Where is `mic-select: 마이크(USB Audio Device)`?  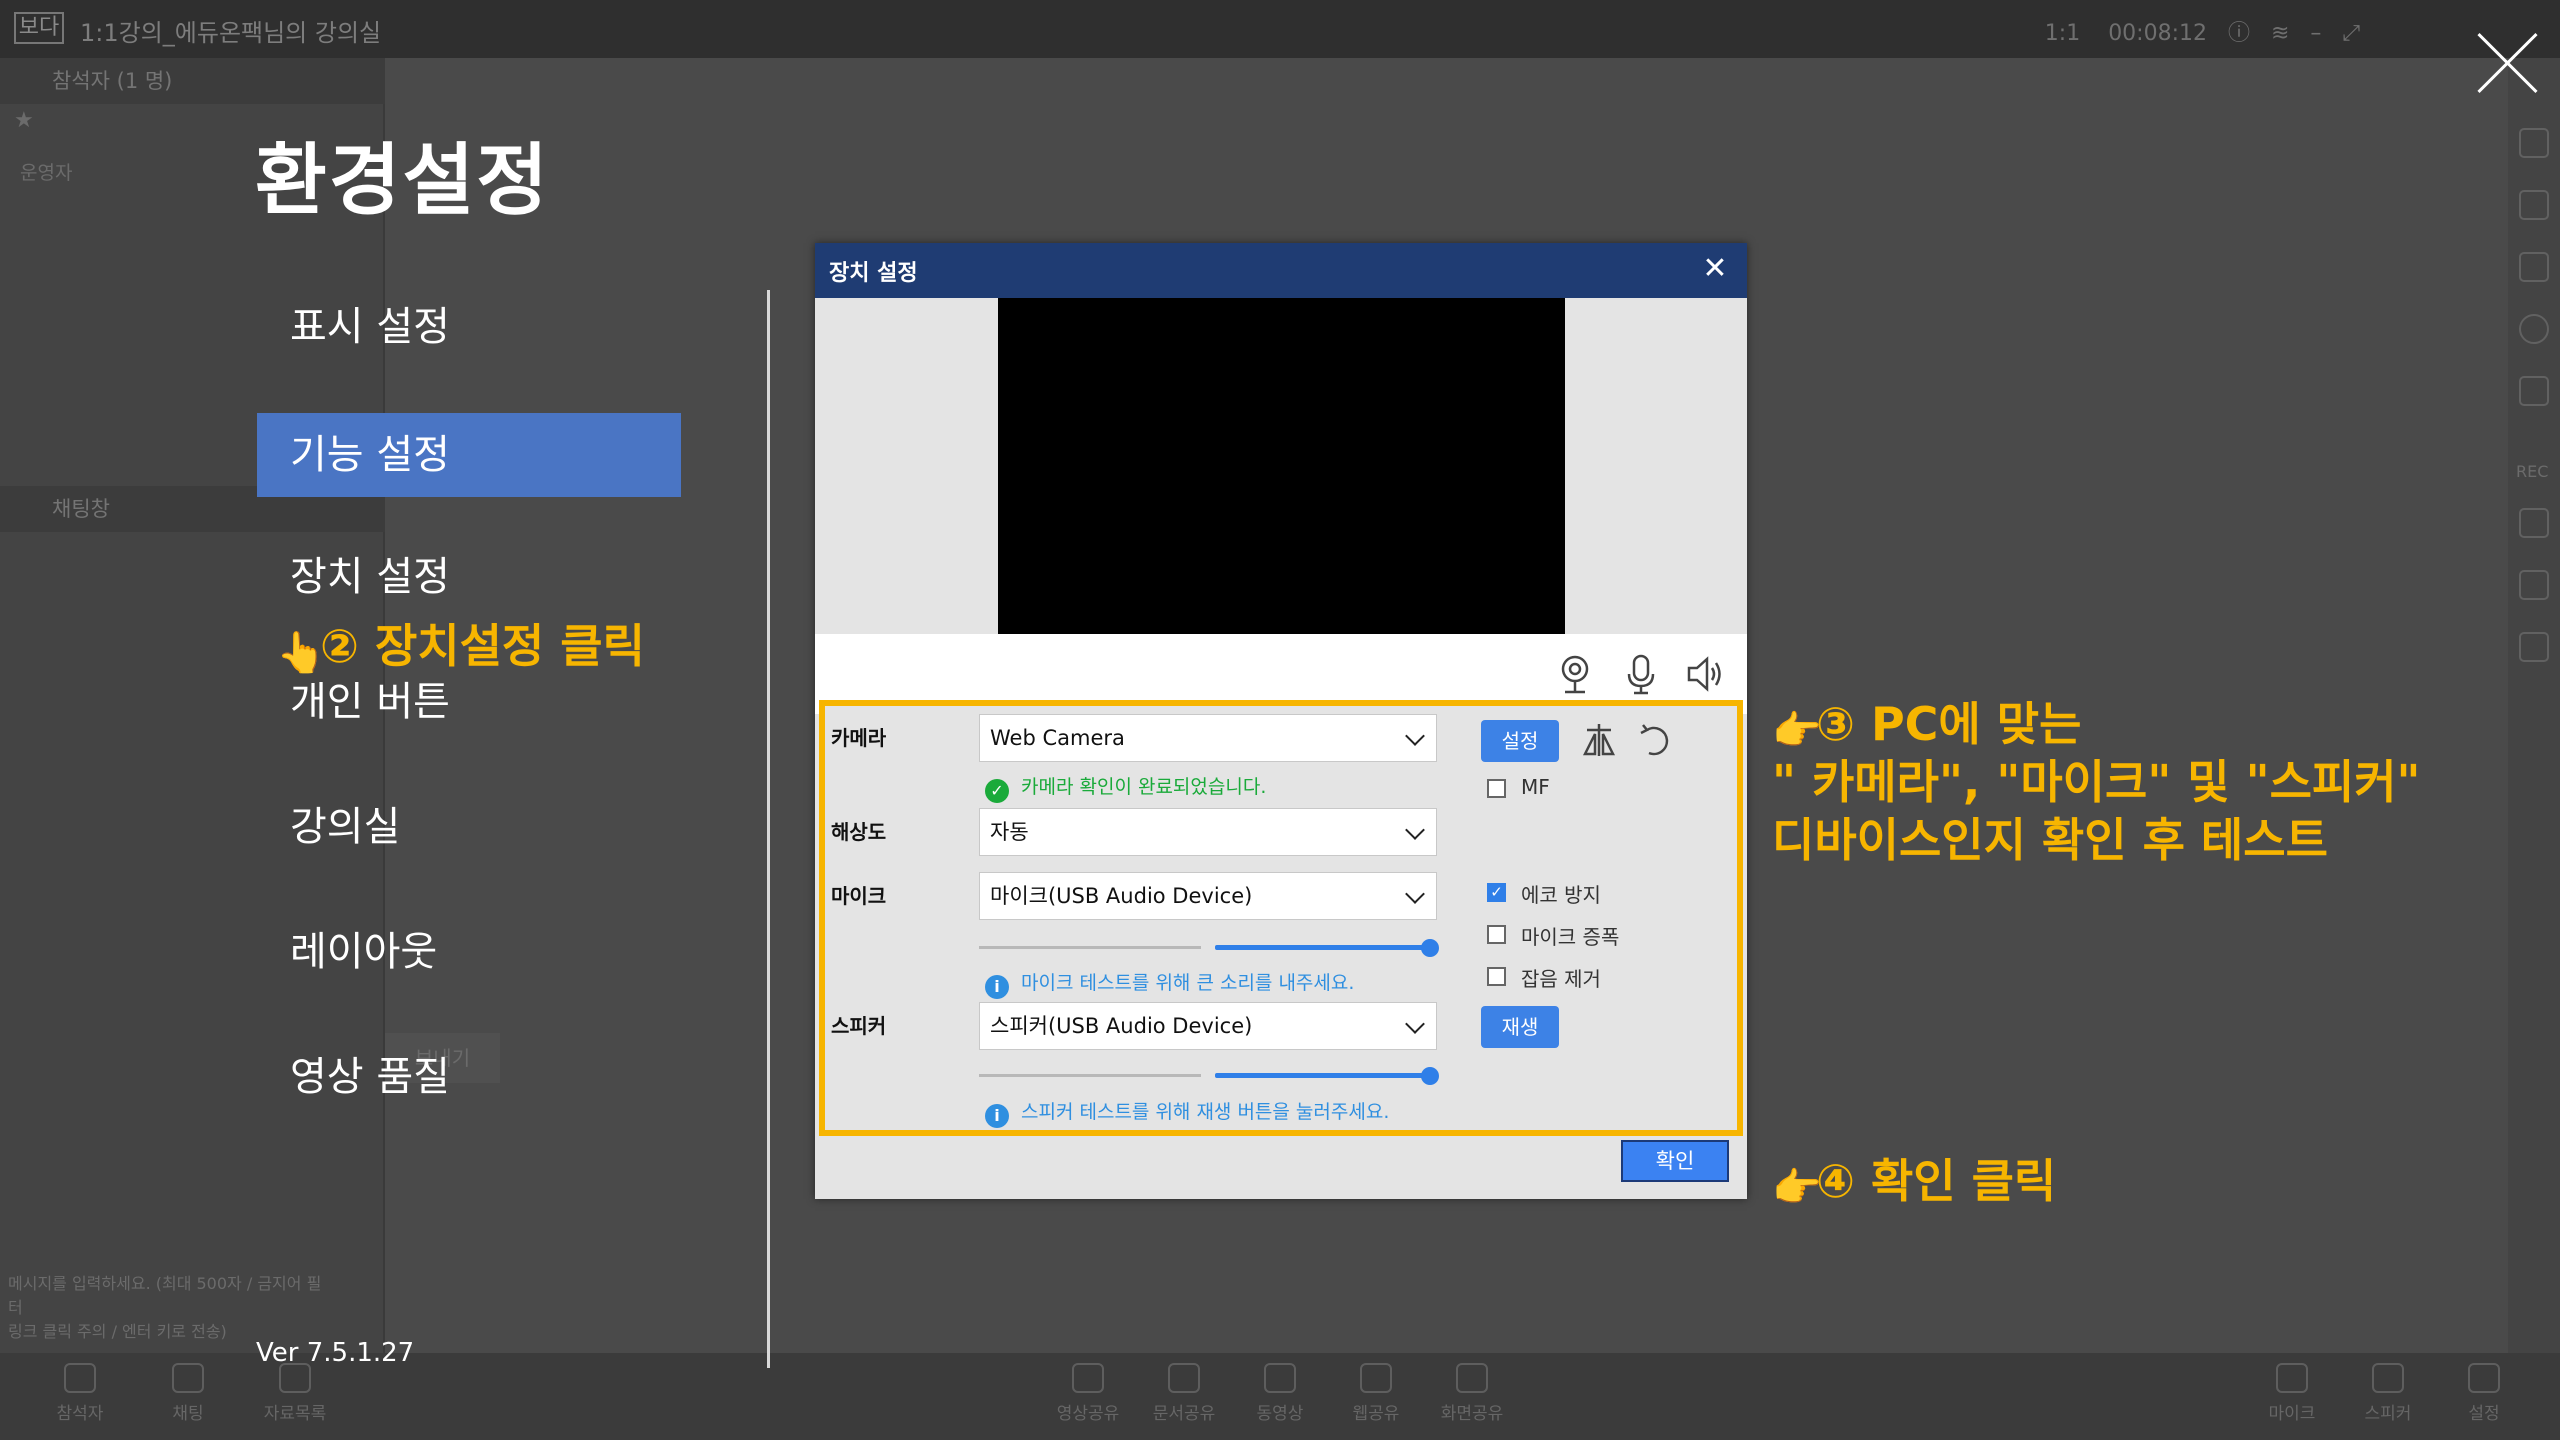 mic-select: 마이크(USB Audio Device) is located at coordinates (1208, 896).